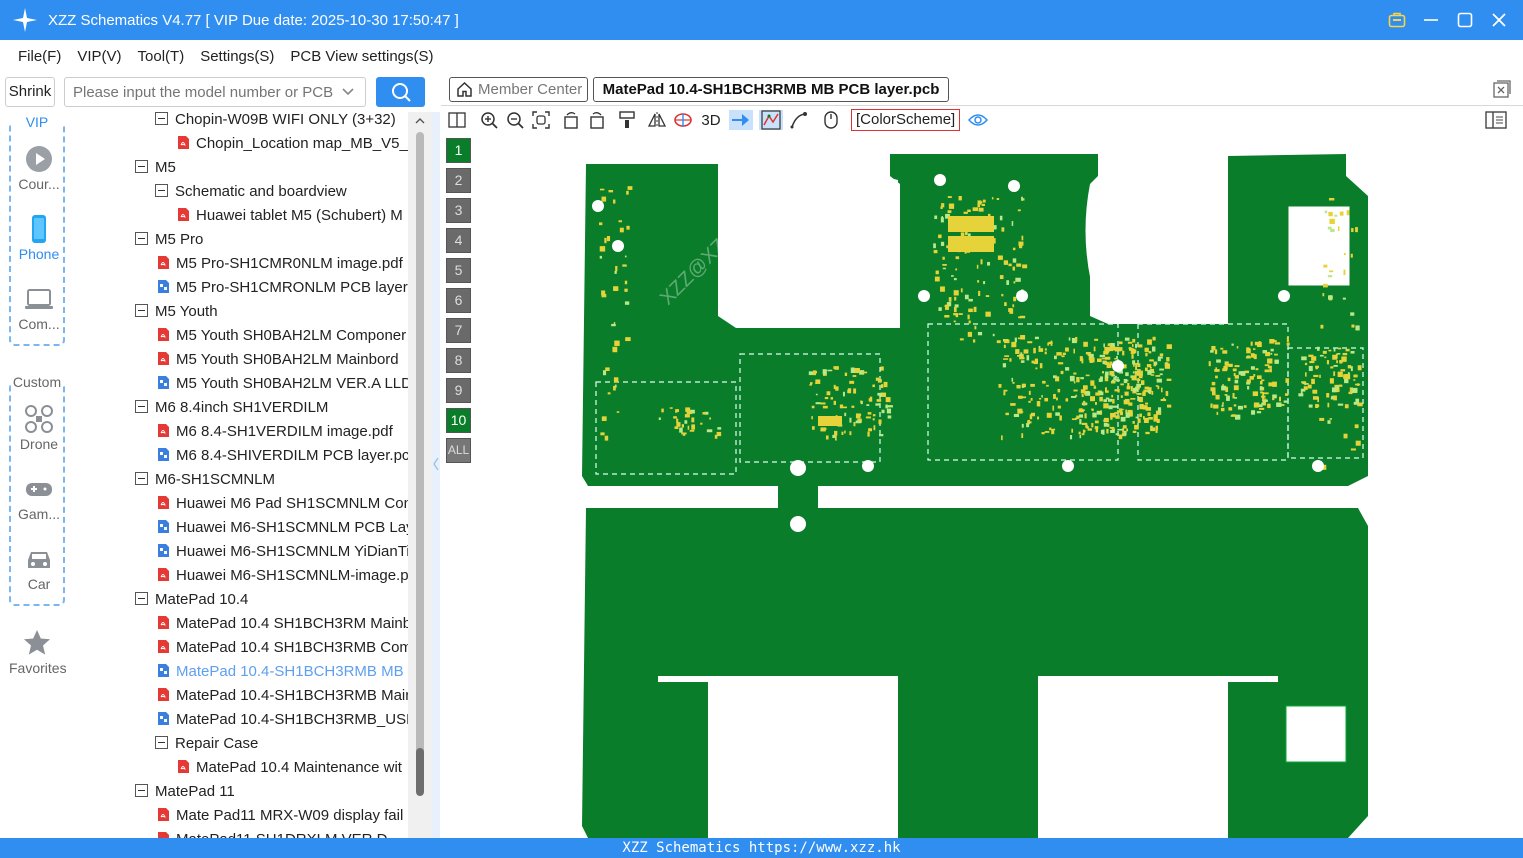 The height and width of the screenshot is (858, 1523). Describe the element at coordinates (1496, 120) in the screenshot. I see `side-panel-toggle-icon` at that location.